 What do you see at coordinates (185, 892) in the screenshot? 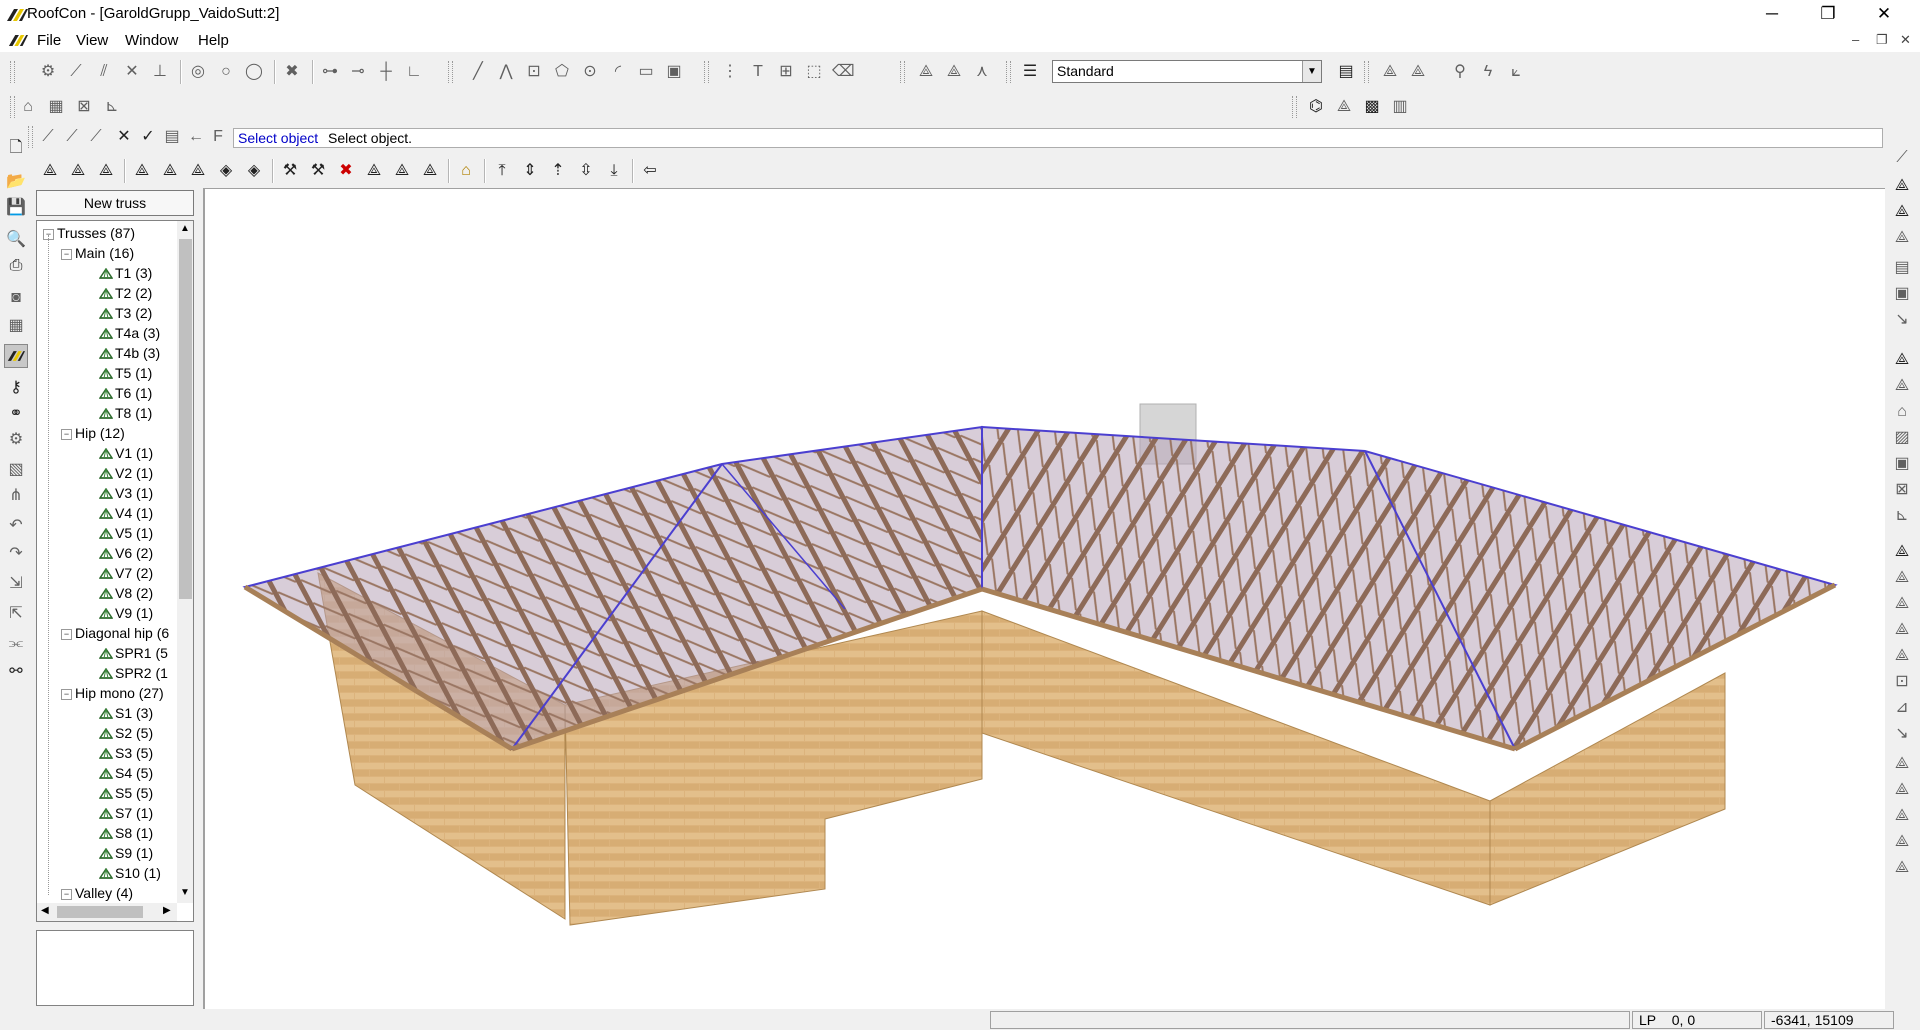
I see `scroll-down-icon: ▼` at bounding box center [185, 892].